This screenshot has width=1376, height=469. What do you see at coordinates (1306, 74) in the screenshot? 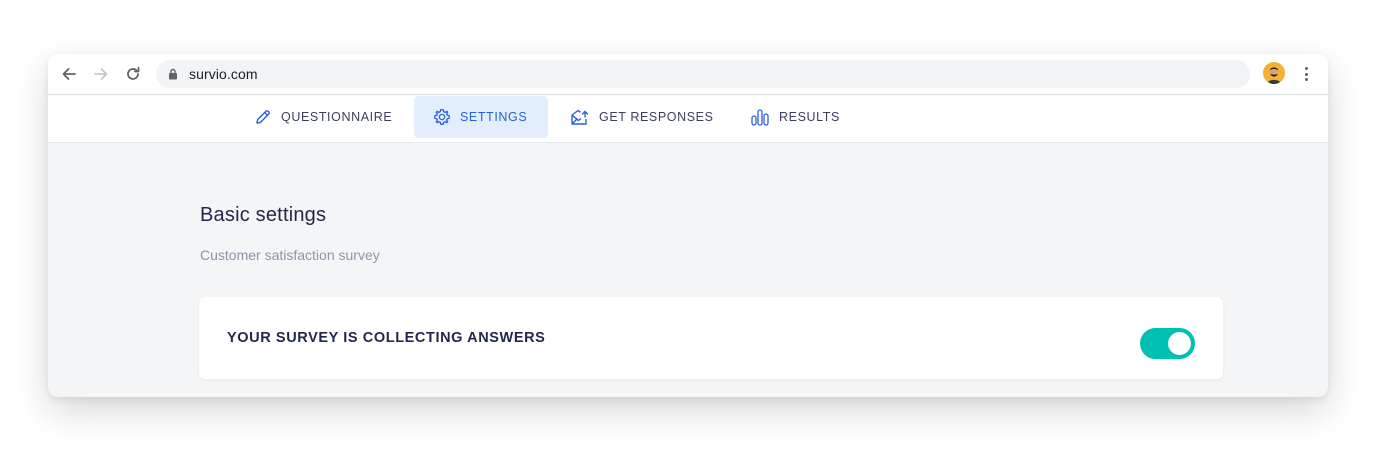
I see `browser-menu-button` at bounding box center [1306, 74].